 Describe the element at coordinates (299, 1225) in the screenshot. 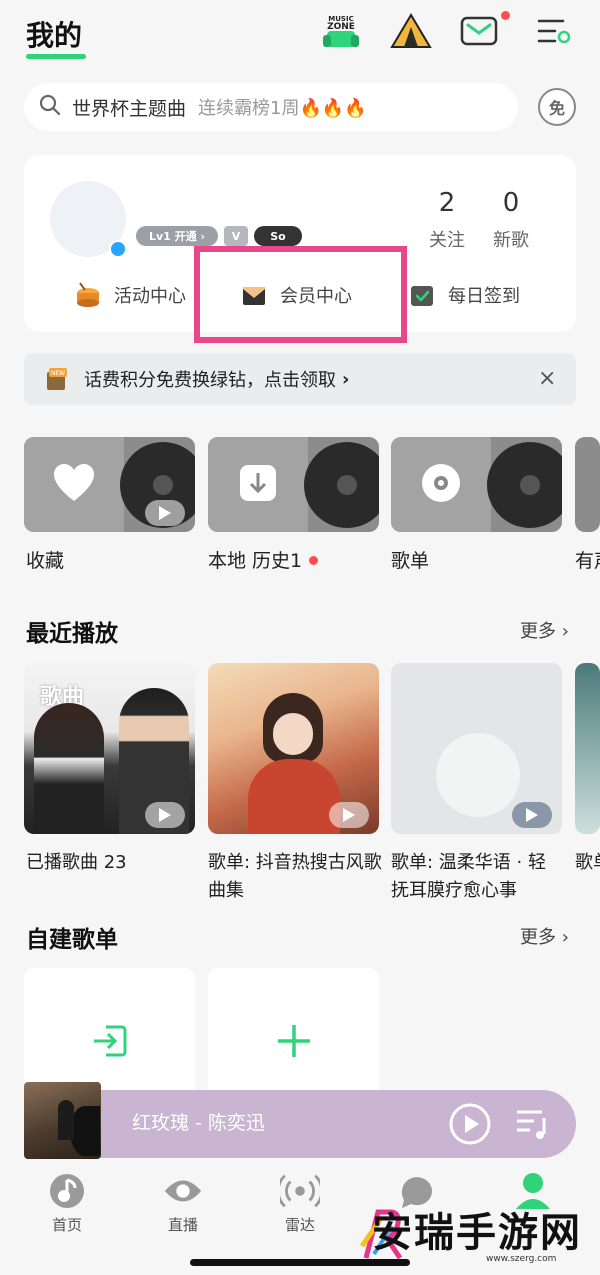

I see `nav-radar-label: 雷达` at that location.